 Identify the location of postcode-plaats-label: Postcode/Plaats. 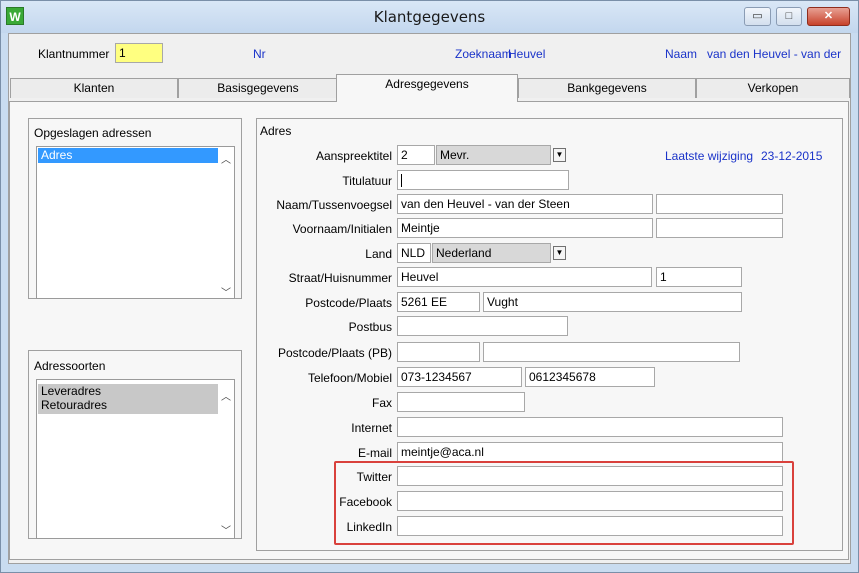
(348, 303).